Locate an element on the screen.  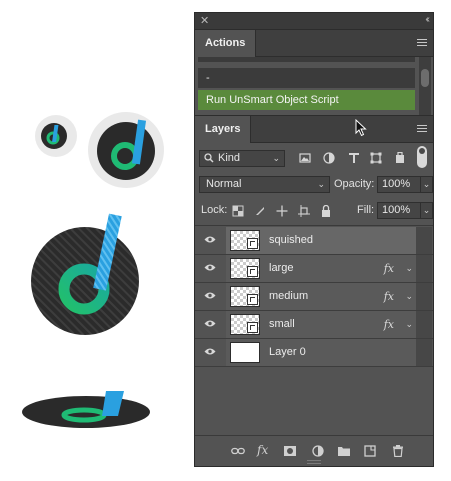
resize-grip is located at coordinates (314, 462).